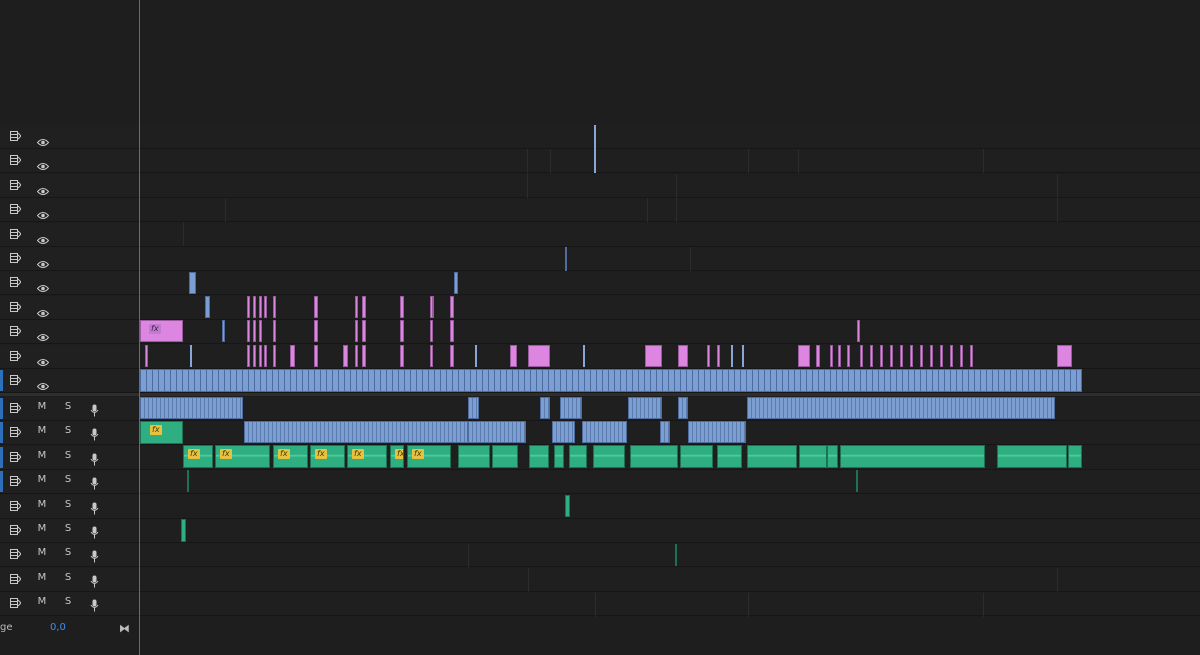 Image resolution: width=1200 pixels, height=655 pixels. What do you see at coordinates (600, 394) in the screenshot?
I see `video-audio-divider` at bounding box center [600, 394].